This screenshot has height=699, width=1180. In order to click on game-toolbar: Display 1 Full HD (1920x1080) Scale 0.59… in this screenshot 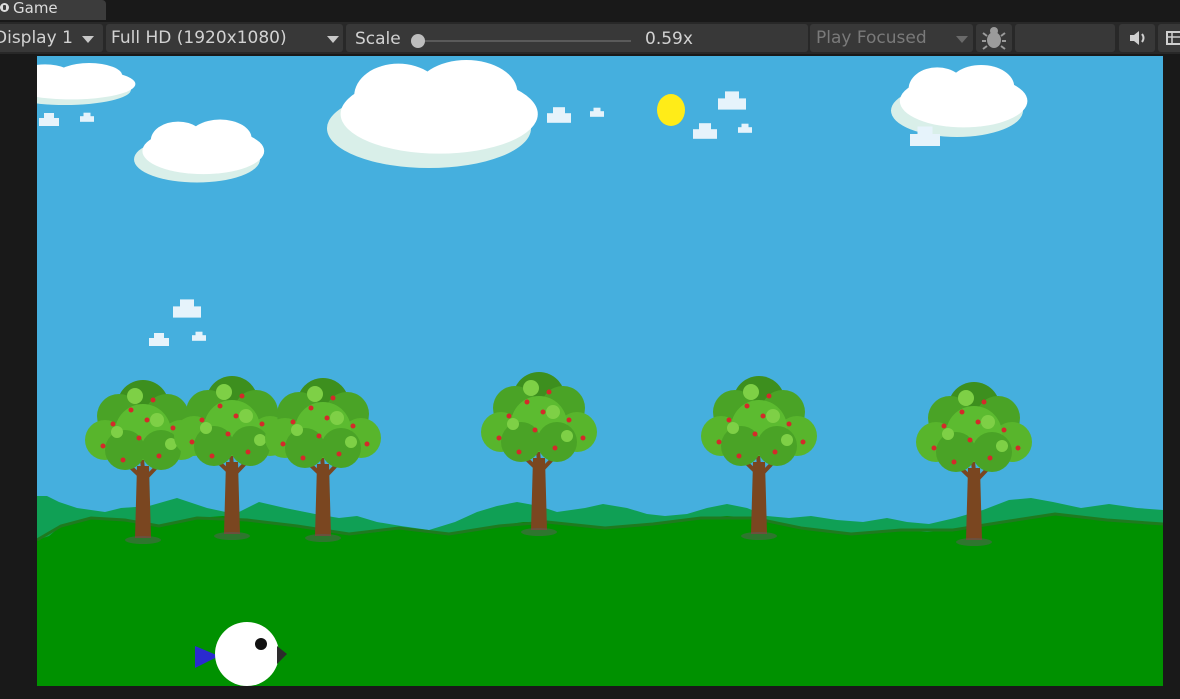, I will do `click(590, 38)`.